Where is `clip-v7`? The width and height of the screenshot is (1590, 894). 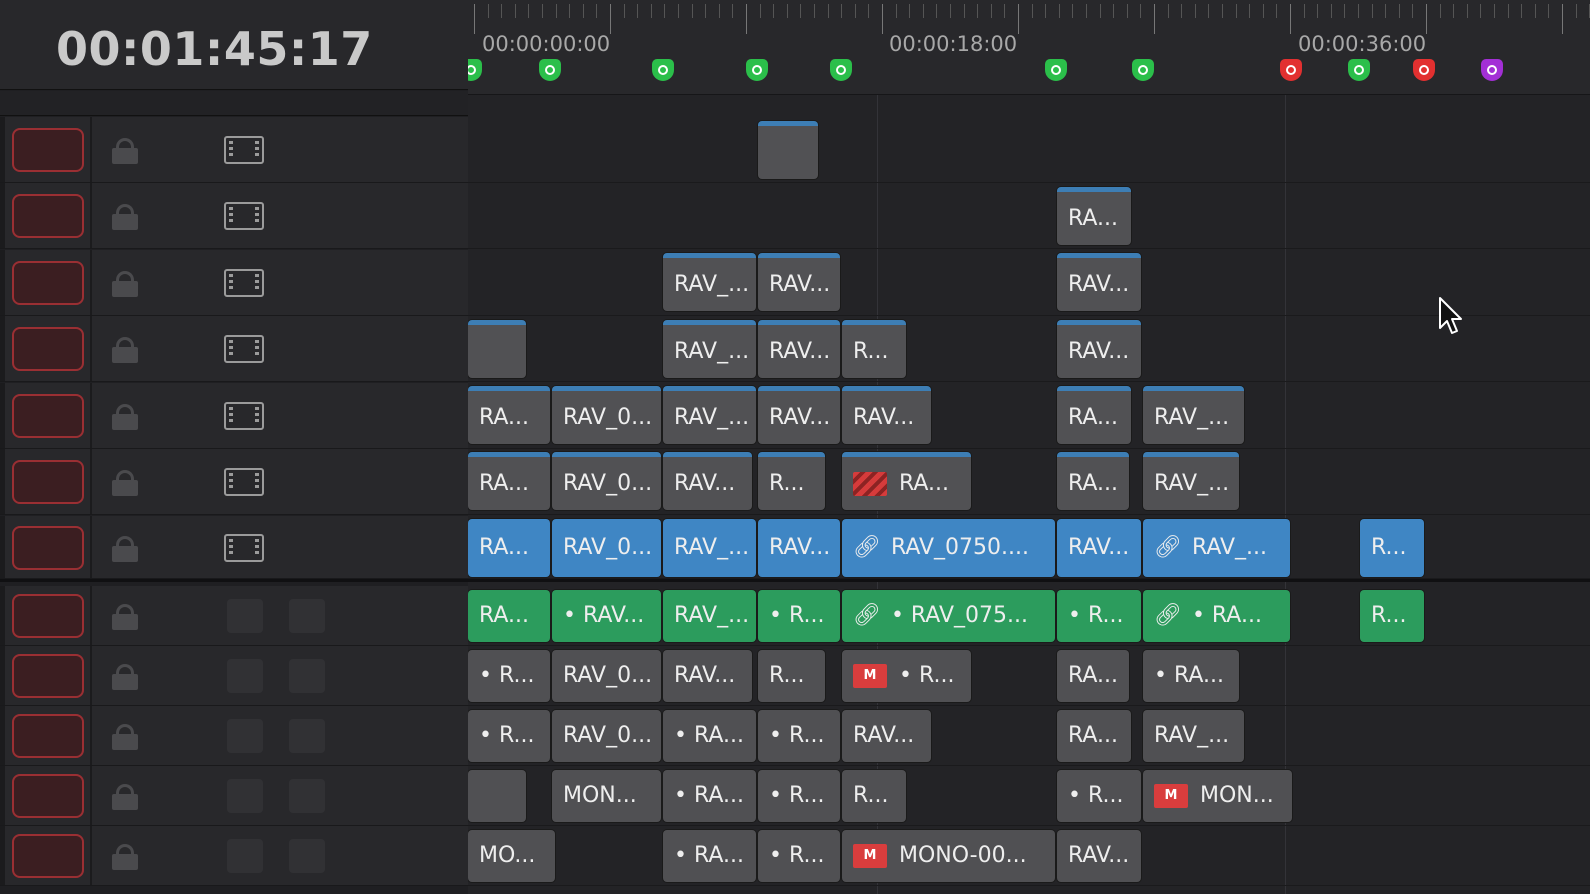 clip-v7 is located at coordinates (788, 150).